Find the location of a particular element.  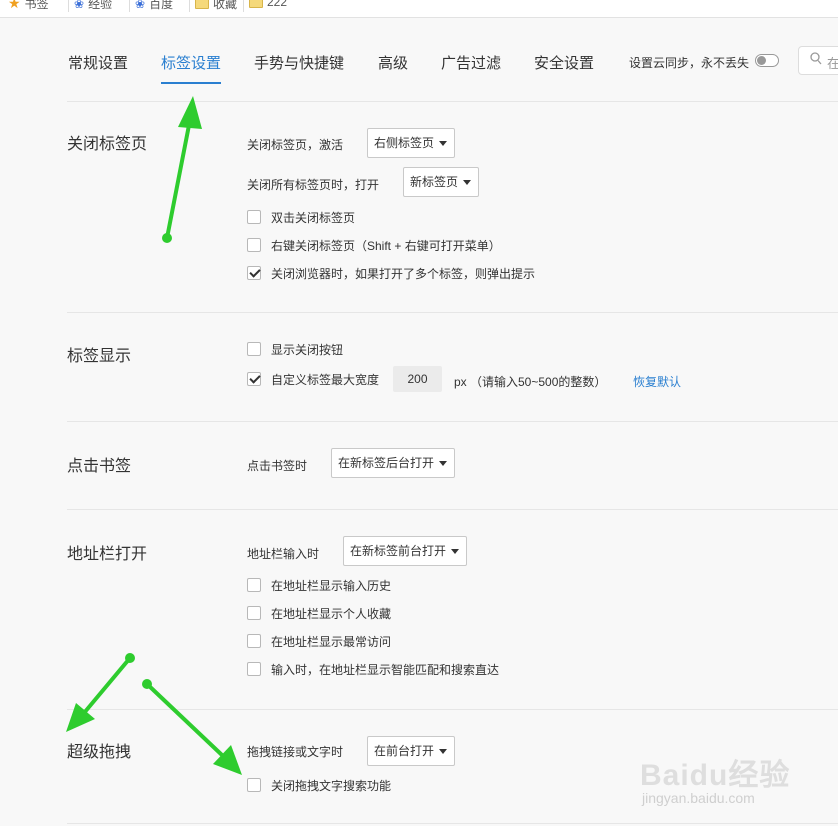

checkbox-label: 关闭浏览器时，如果打开了多个标签，则弹出提示 is located at coordinates (403, 273).